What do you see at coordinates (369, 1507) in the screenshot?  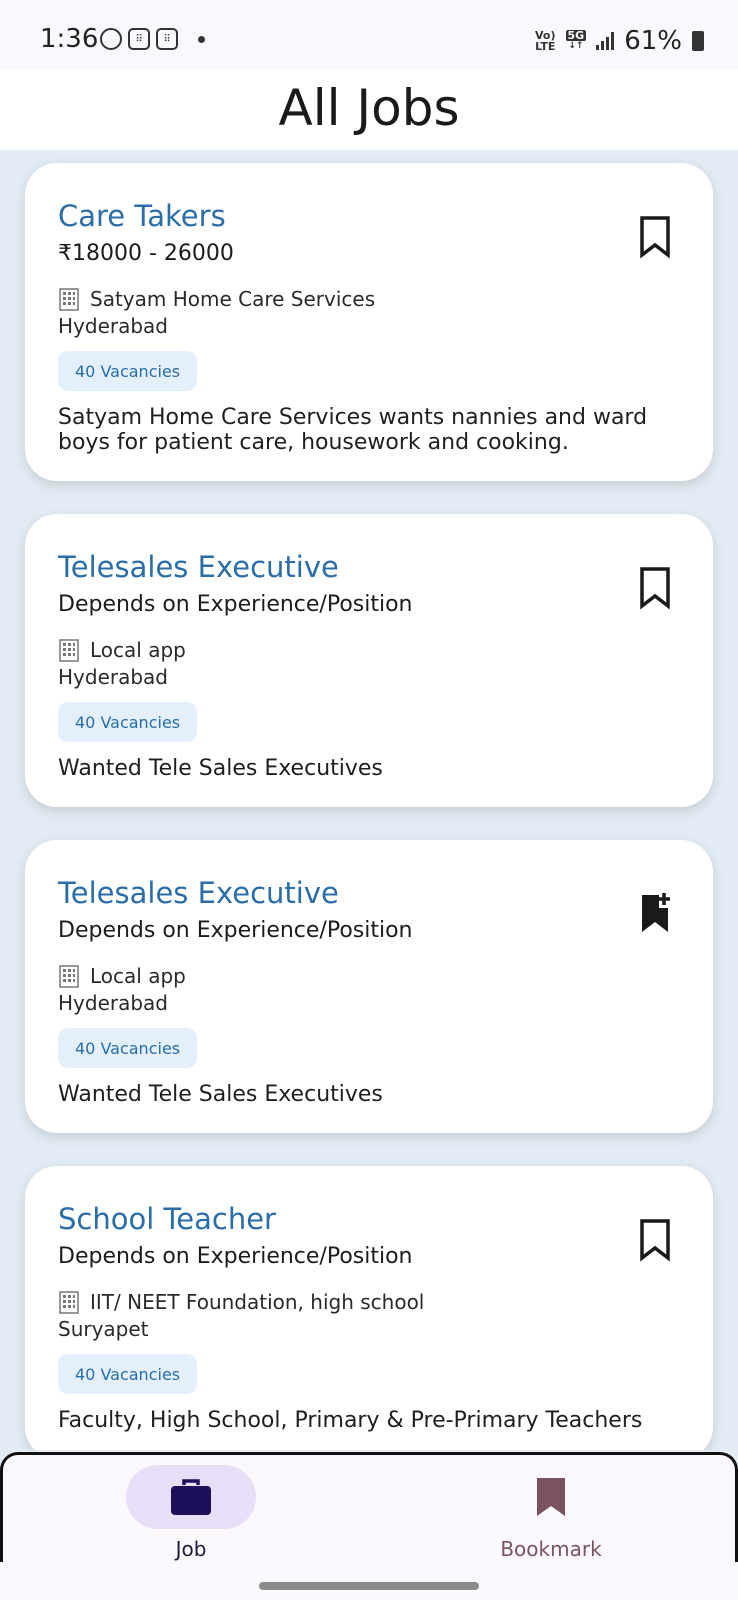 I see `bottom-navigation: Job Bookmark` at bounding box center [369, 1507].